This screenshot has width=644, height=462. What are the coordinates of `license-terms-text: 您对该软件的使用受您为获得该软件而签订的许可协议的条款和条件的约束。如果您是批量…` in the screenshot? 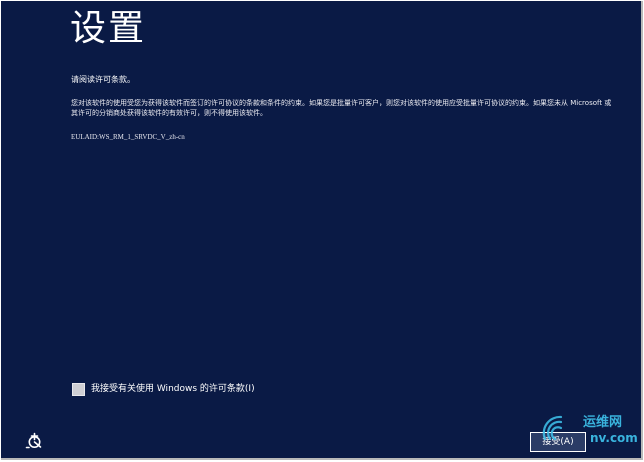 It's located at (341, 108).